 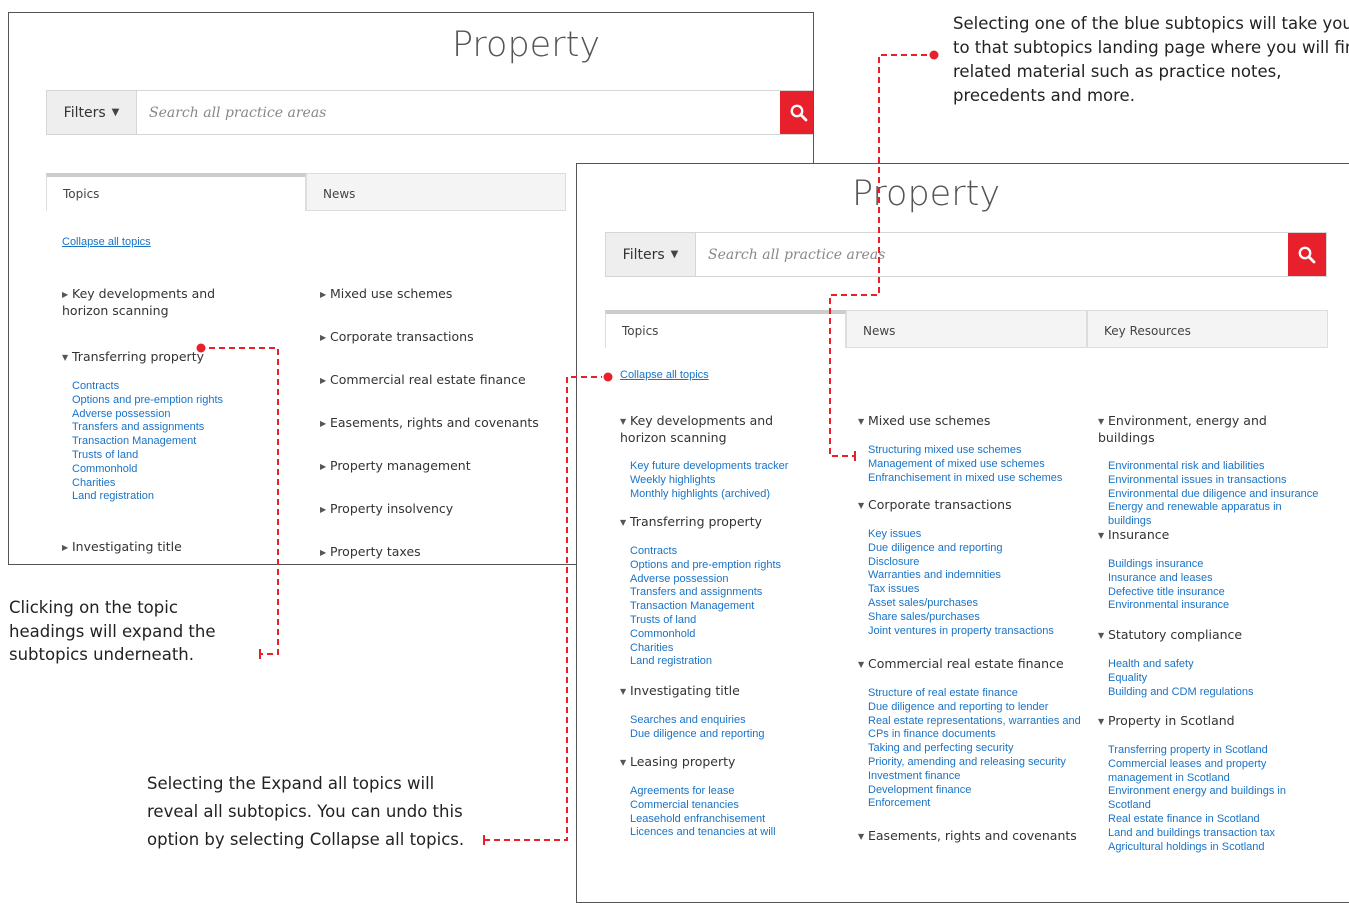 What do you see at coordinates (975, 804) in the screenshot?
I see `subtopic-link: Enforcement` at bounding box center [975, 804].